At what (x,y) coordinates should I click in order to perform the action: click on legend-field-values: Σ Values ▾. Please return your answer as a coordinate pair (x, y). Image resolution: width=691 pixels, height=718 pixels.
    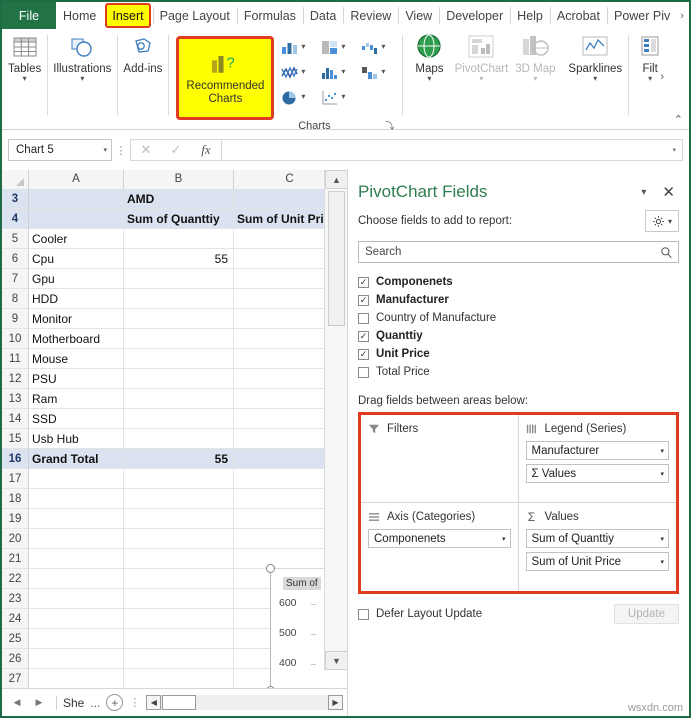
    Looking at the image, I should click on (597, 473).